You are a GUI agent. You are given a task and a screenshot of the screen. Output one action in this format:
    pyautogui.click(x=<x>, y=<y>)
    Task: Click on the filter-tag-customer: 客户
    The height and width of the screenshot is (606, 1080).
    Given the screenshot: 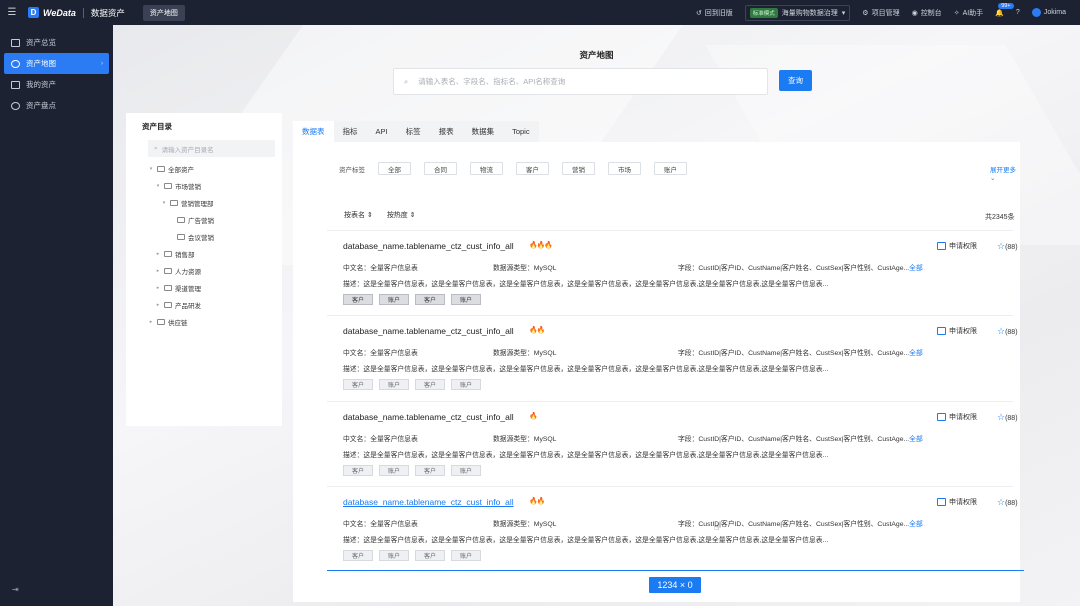 What is the action you would take?
    pyautogui.click(x=532, y=168)
    